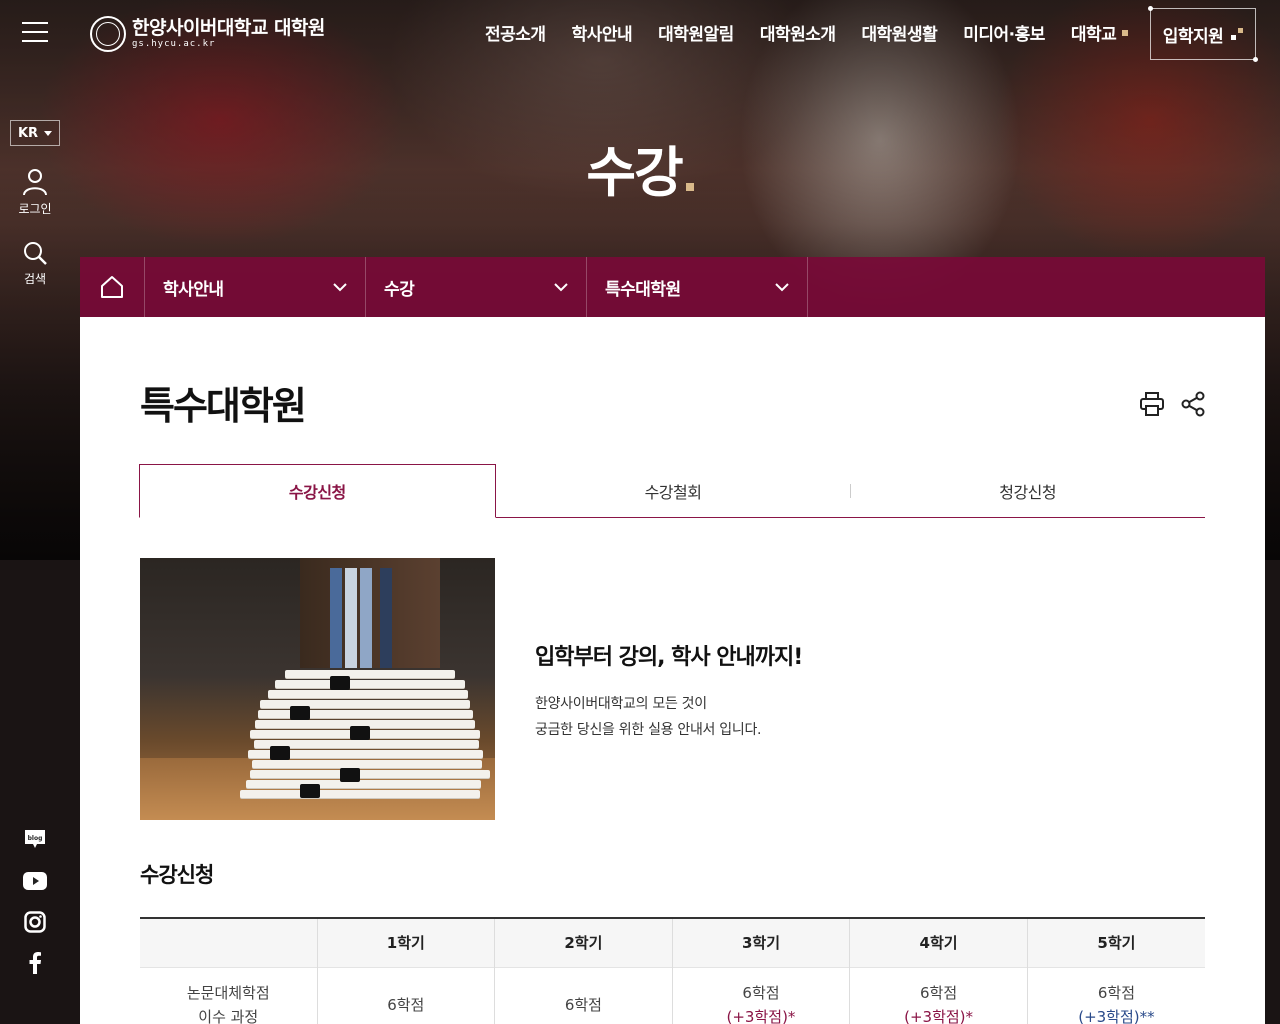  I want to click on university-seal-icon, so click(108, 34).